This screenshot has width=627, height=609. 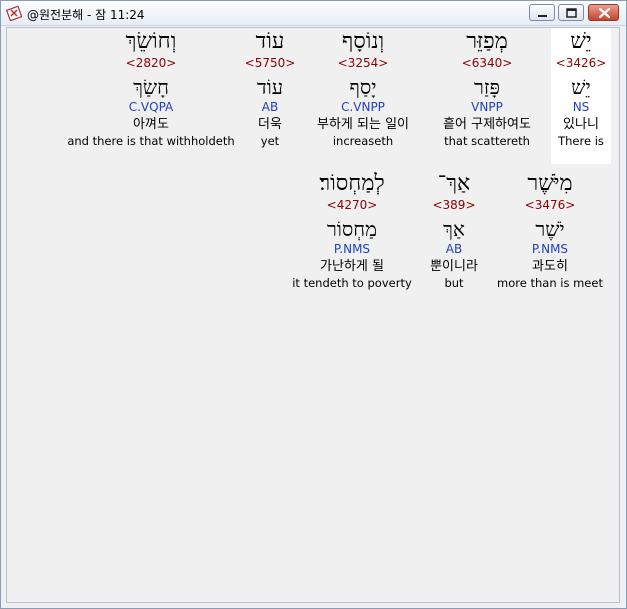 I want to click on bible-cross-icon, so click(x=14, y=13).